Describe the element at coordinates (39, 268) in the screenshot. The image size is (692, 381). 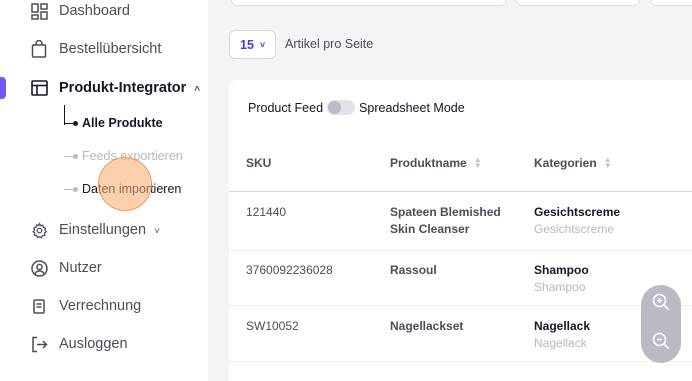
I see `user-icon` at that location.